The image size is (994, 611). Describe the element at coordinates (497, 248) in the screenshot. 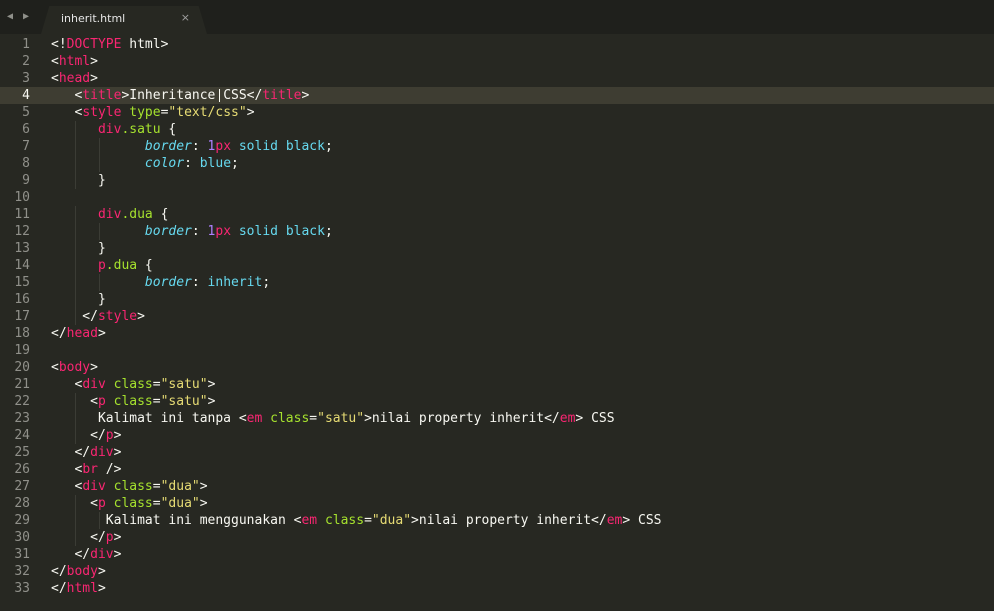

I see `code-line: 13 }` at that location.